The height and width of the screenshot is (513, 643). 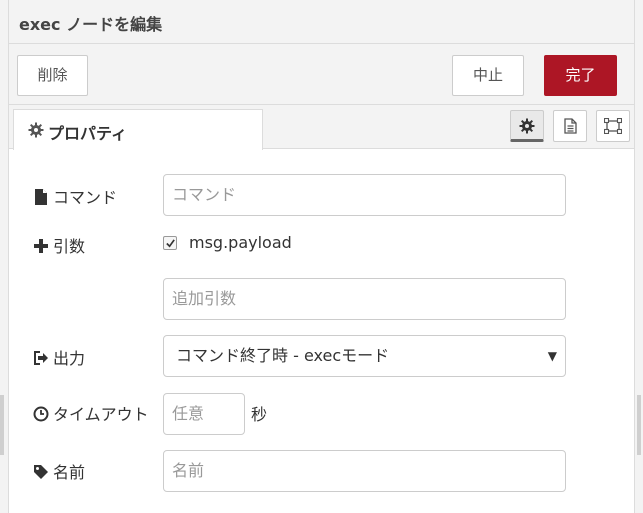 I want to click on name-input: 名前, so click(x=364, y=471).